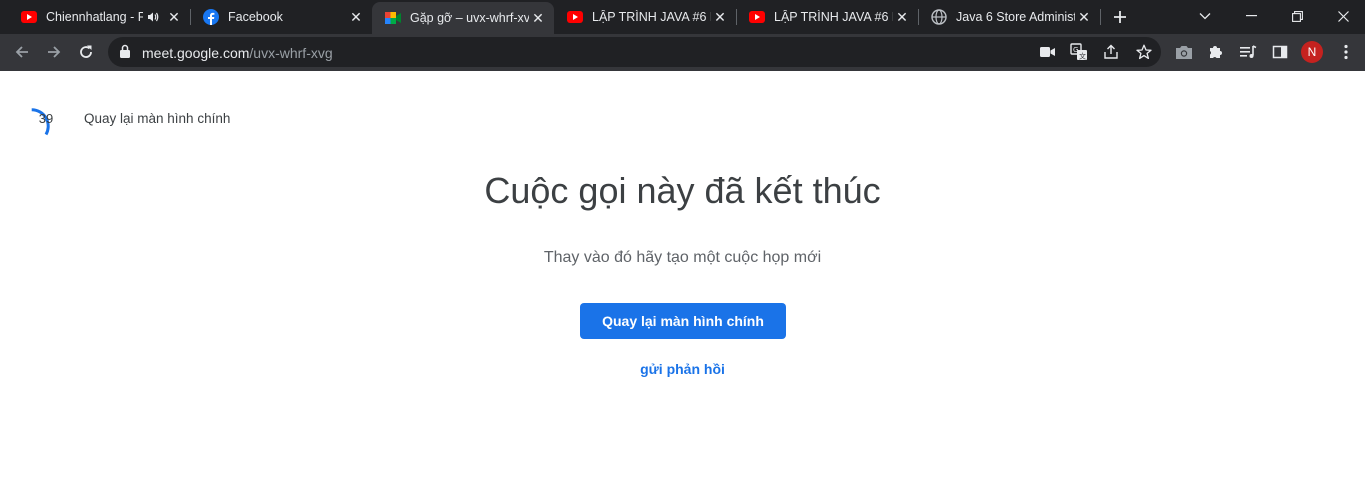  What do you see at coordinates (469, 18) in the screenshot?
I see `tab-title: Gặp gỡ – uvx-whrf-xvg` at bounding box center [469, 18].